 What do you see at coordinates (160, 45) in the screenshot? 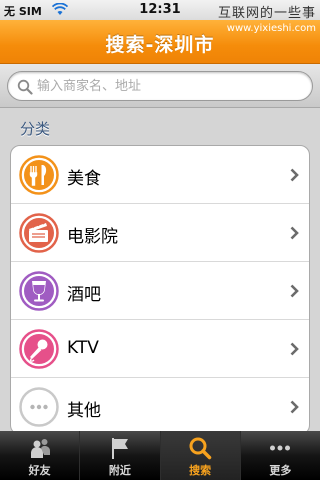
I see `page-title: 搜索-深圳市` at bounding box center [160, 45].